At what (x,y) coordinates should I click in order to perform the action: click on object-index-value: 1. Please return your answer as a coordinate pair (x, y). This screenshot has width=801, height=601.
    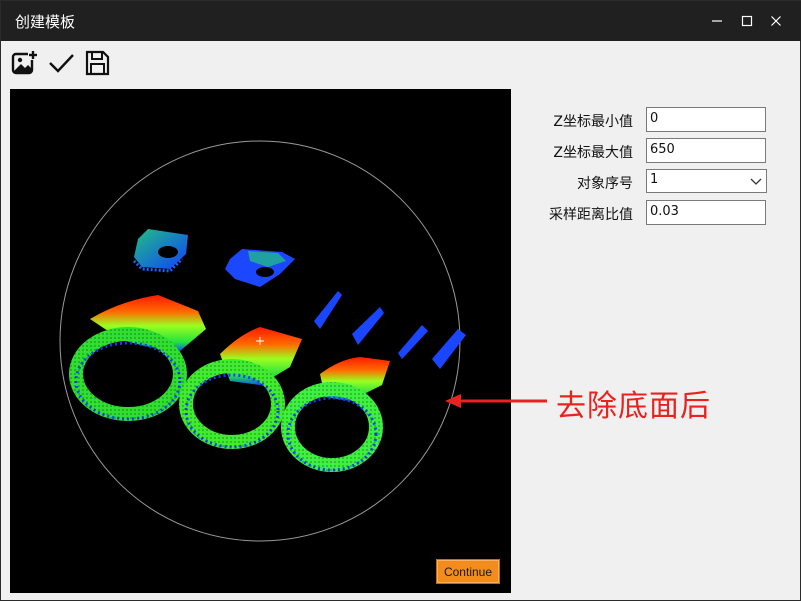
    Looking at the image, I should click on (654, 179).